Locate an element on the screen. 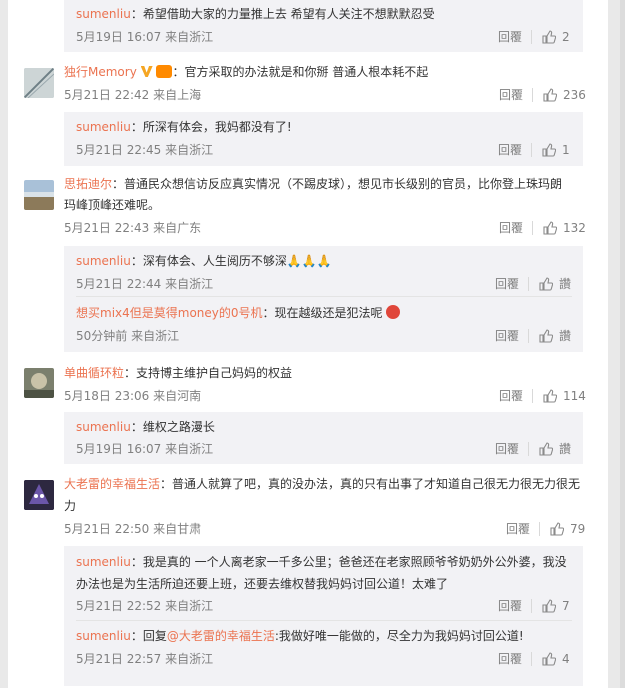 Image resolution: width=625 pixels, height=688 pixels. like-count: 79 is located at coordinates (578, 529).